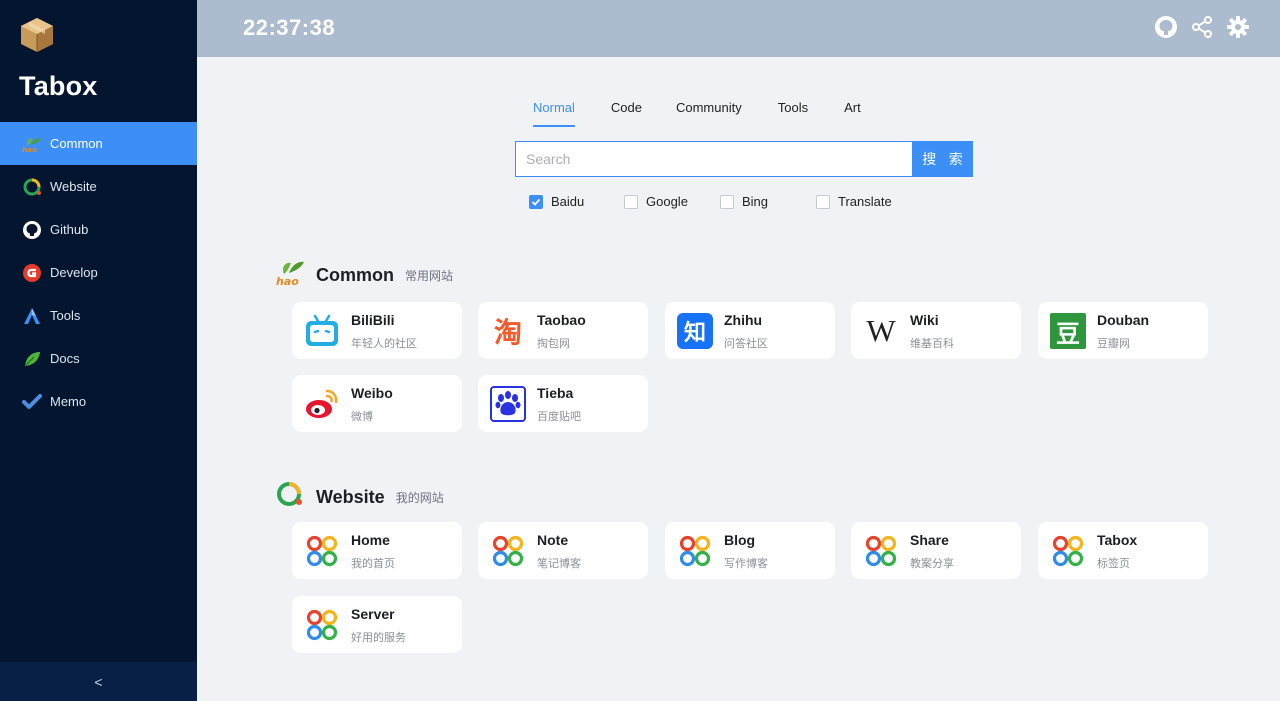  Describe the element at coordinates (69, 229) in the screenshot. I see `sidebar-item-label: Github` at that location.